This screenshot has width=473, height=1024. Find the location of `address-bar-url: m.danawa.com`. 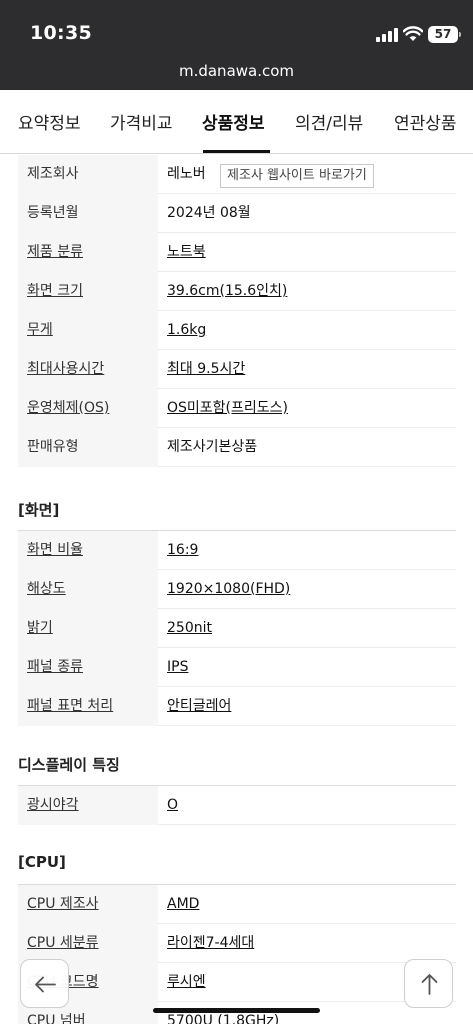

address-bar-url: m.danawa.com is located at coordinates (236, 71).